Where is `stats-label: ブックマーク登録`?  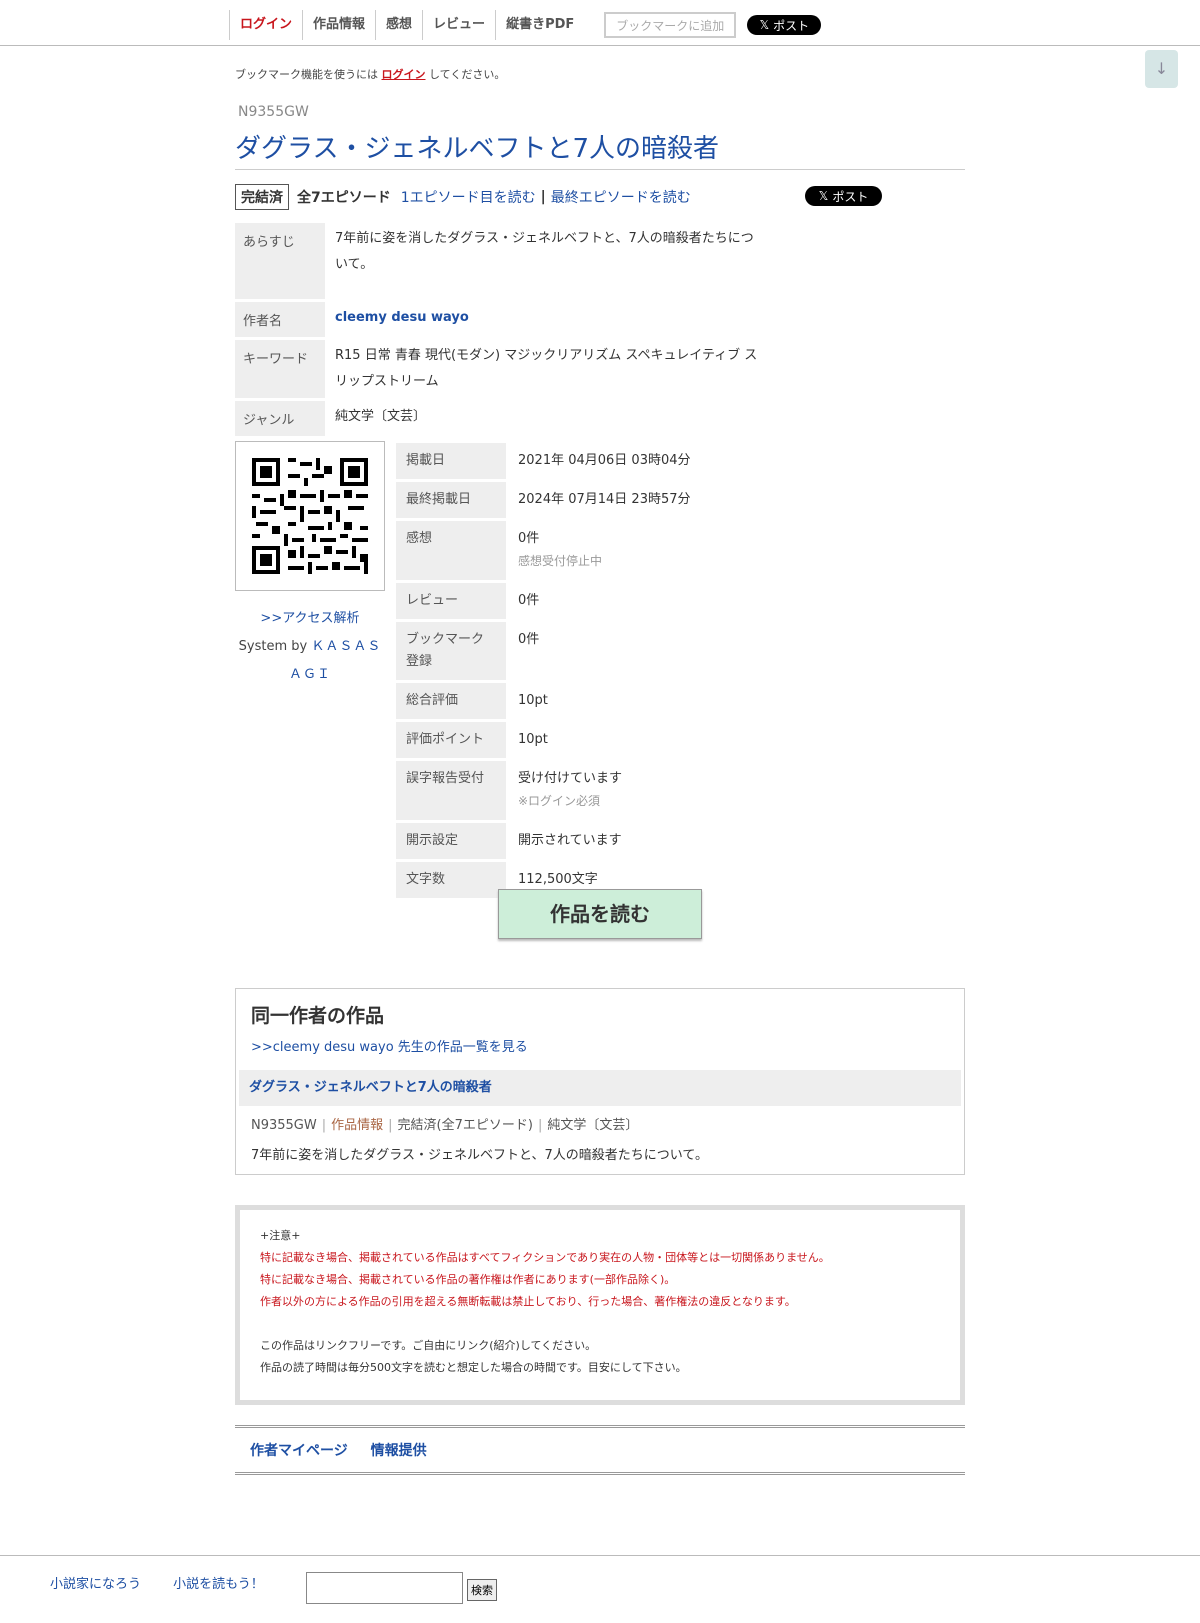 stats-label: ブックマーク登録 is located at coordinates (451, 651).